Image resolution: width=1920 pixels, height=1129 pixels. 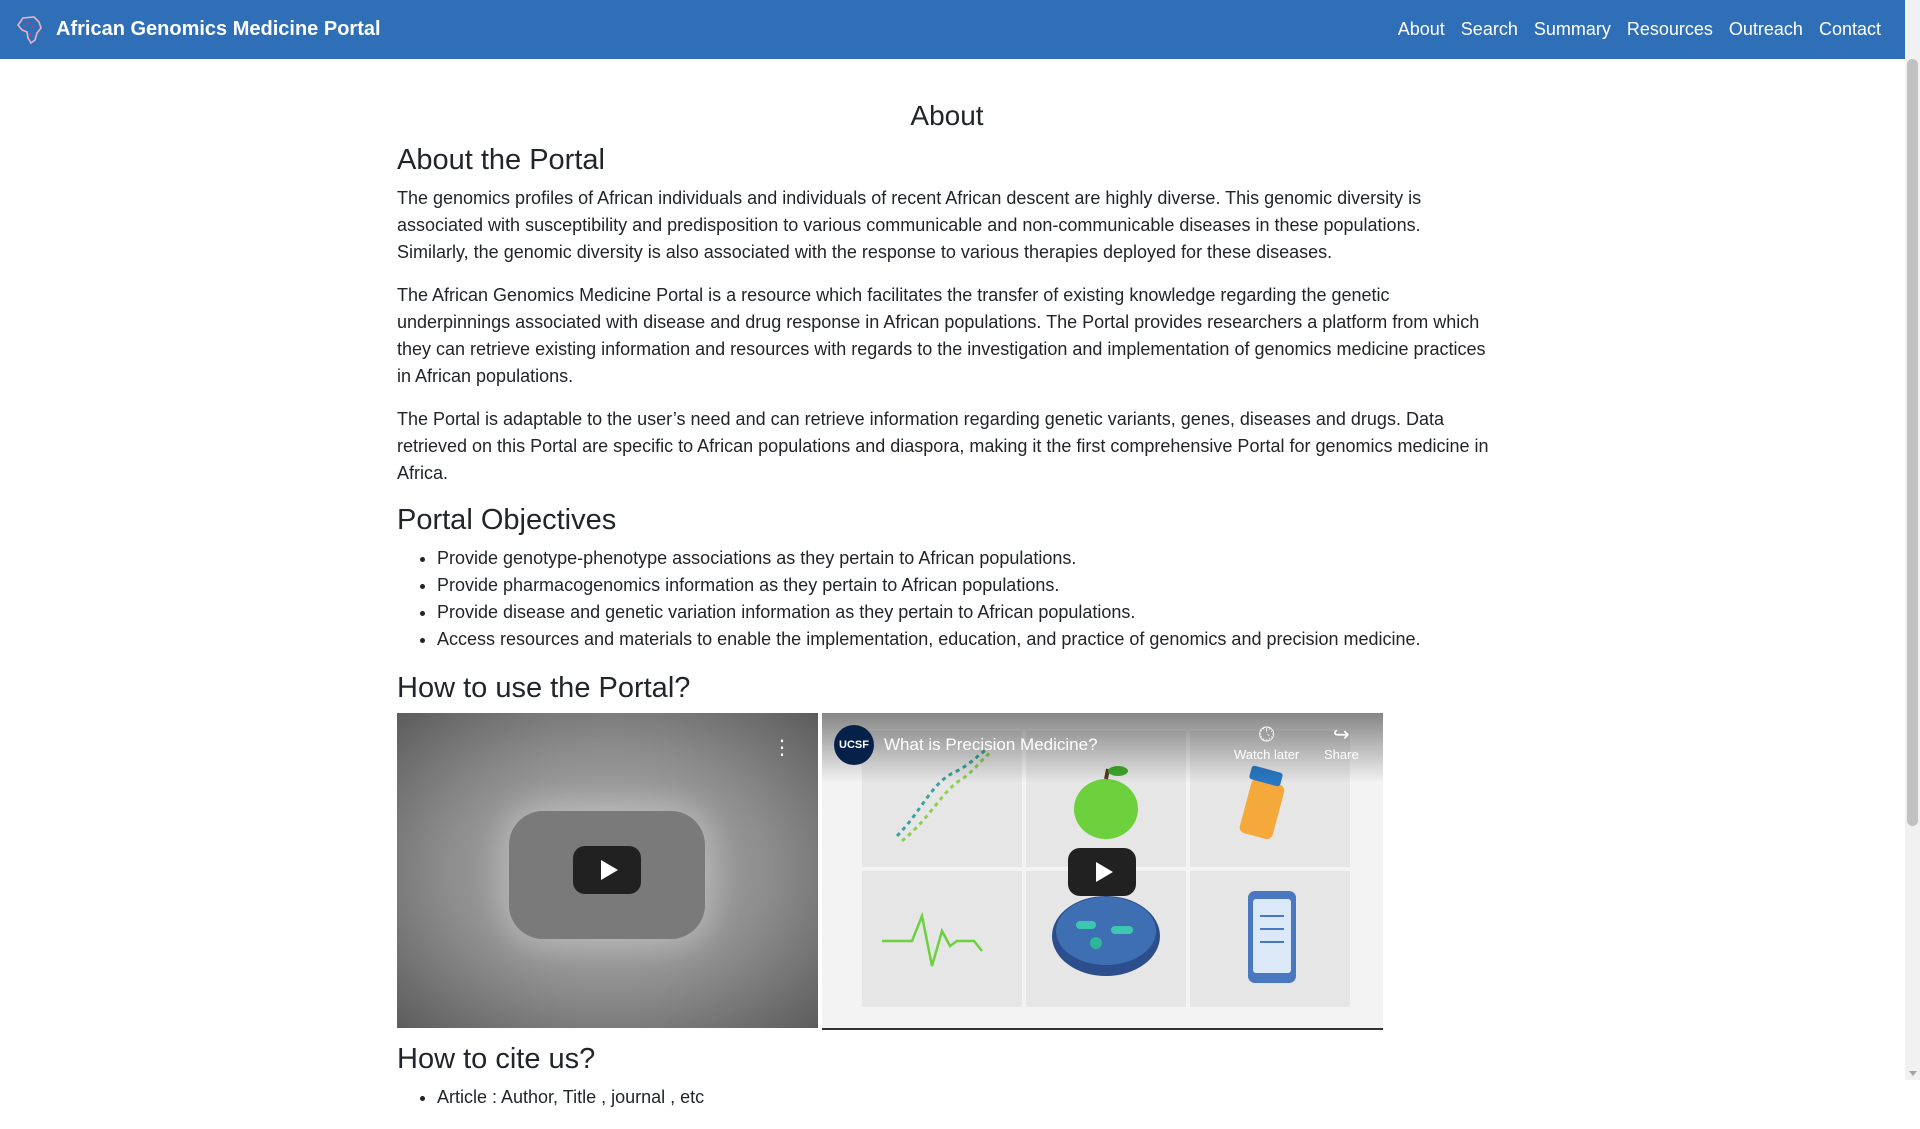 What do you see at coordinates (1572, 29) in the screenshot?
I see `nav-summary: Summary` at bounding box center [1572, 29].